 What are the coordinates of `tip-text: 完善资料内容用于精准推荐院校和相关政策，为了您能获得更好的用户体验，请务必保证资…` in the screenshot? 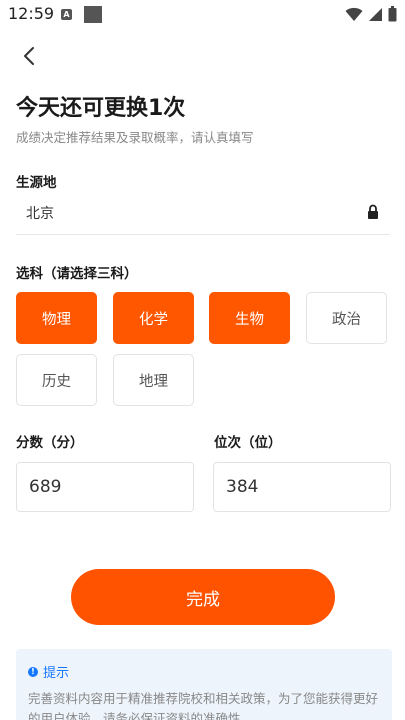 It's located at (203, 705).